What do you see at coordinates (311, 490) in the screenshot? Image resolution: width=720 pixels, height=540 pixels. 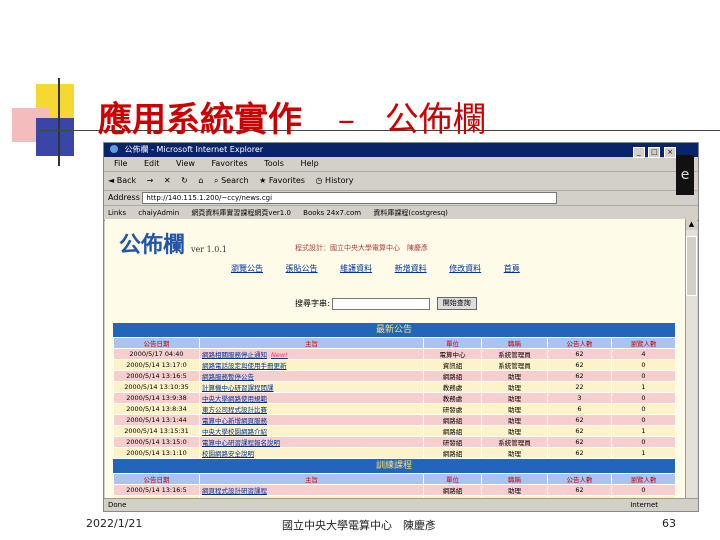 I see `cell-subject: 網頁程式設計研習課程` at bounding box center [311, 490].